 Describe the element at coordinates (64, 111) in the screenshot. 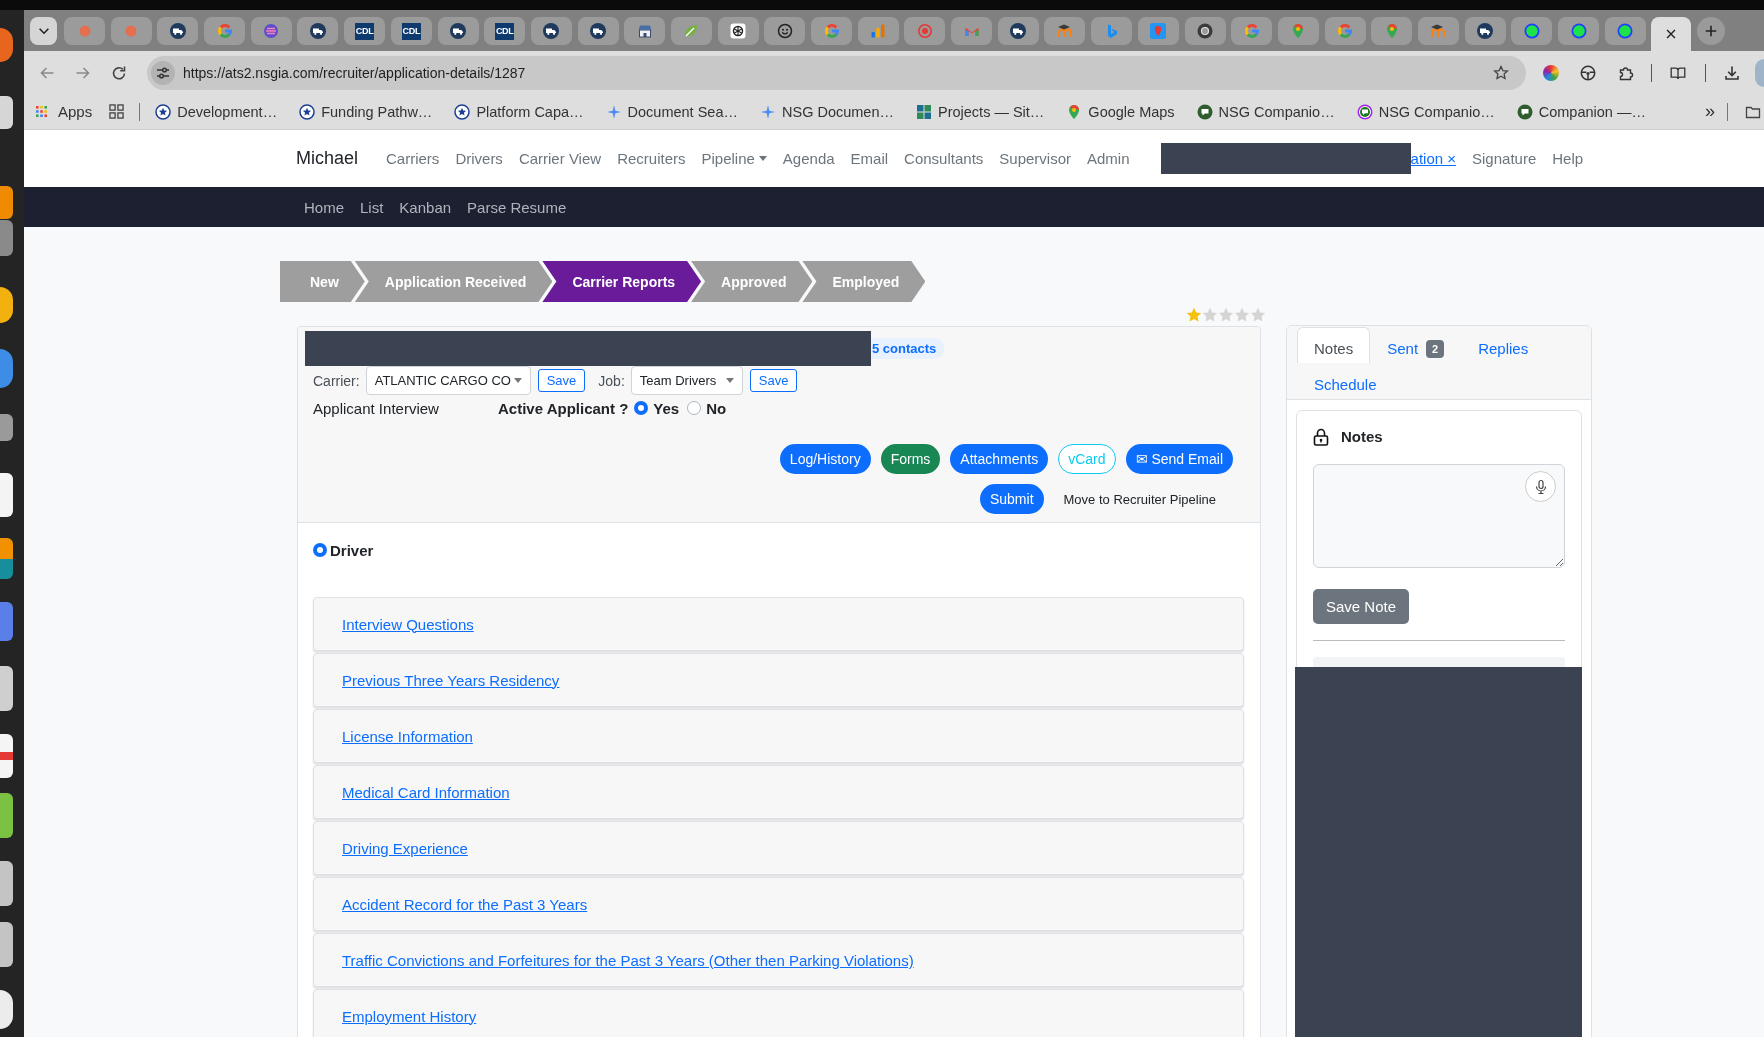

I see `apps-link: Apps` at that location.